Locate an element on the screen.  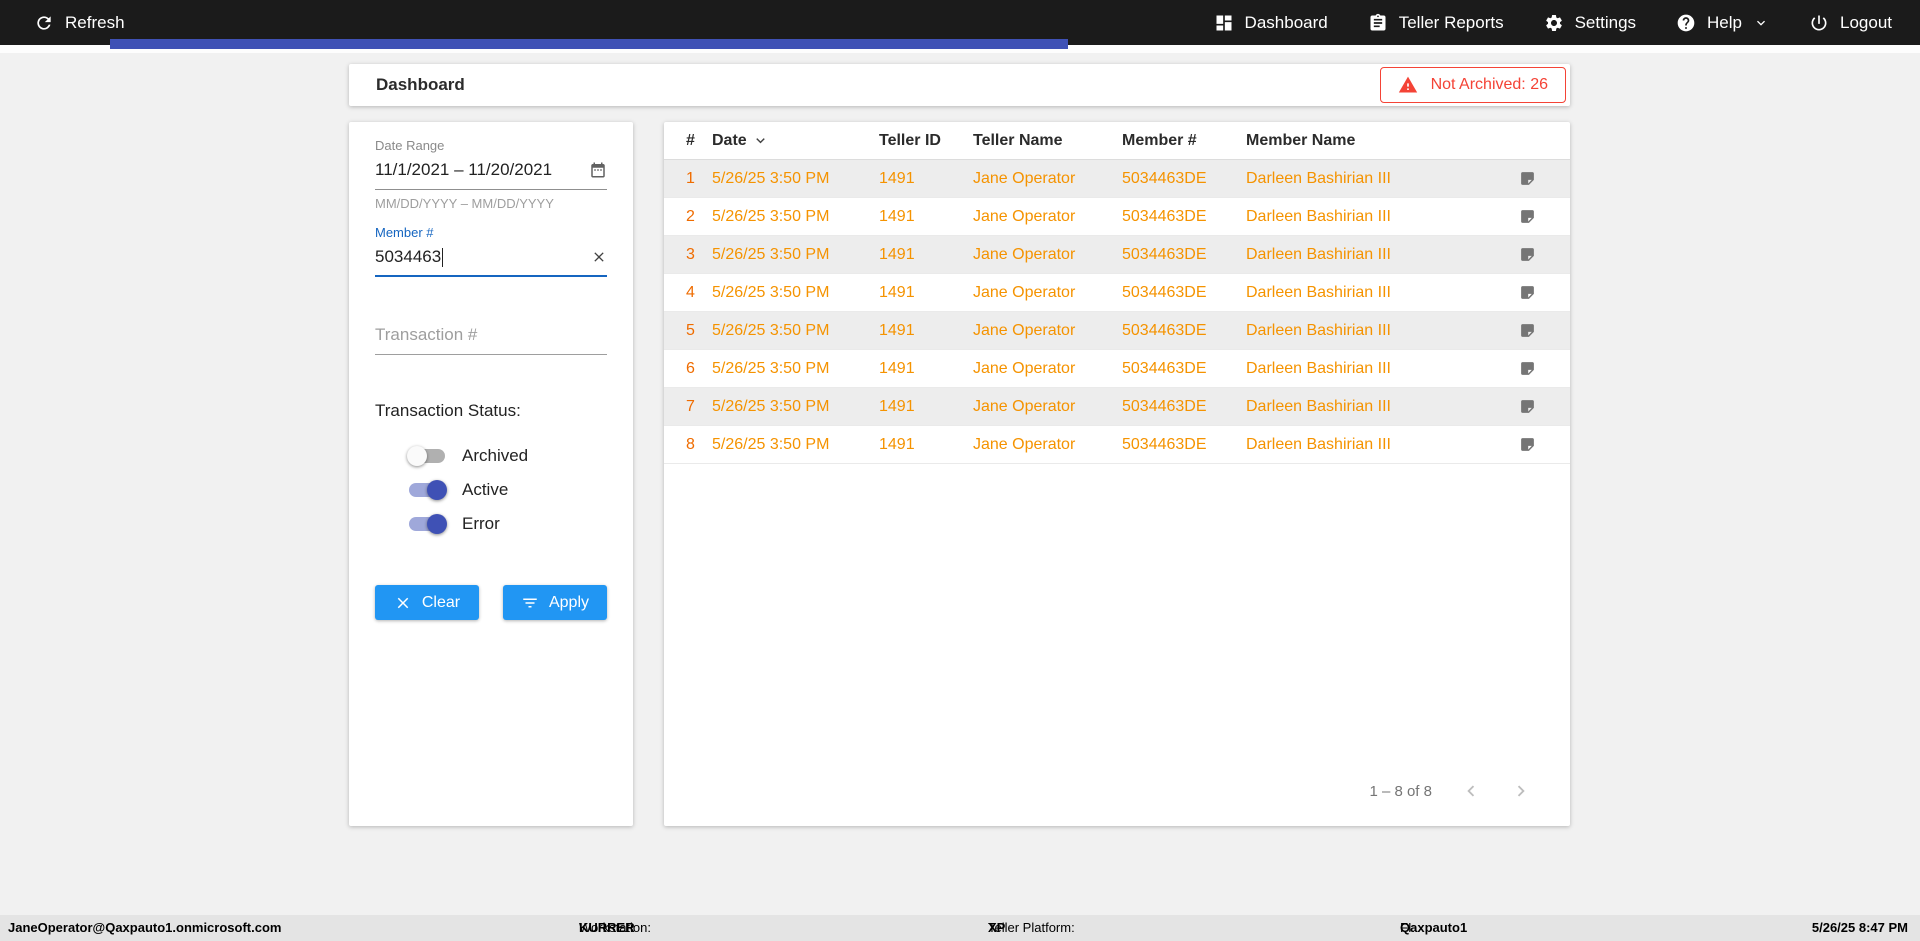
date-range-input: 11/1/2021 – 11/20/2021 is located at coordinates (491, 172).